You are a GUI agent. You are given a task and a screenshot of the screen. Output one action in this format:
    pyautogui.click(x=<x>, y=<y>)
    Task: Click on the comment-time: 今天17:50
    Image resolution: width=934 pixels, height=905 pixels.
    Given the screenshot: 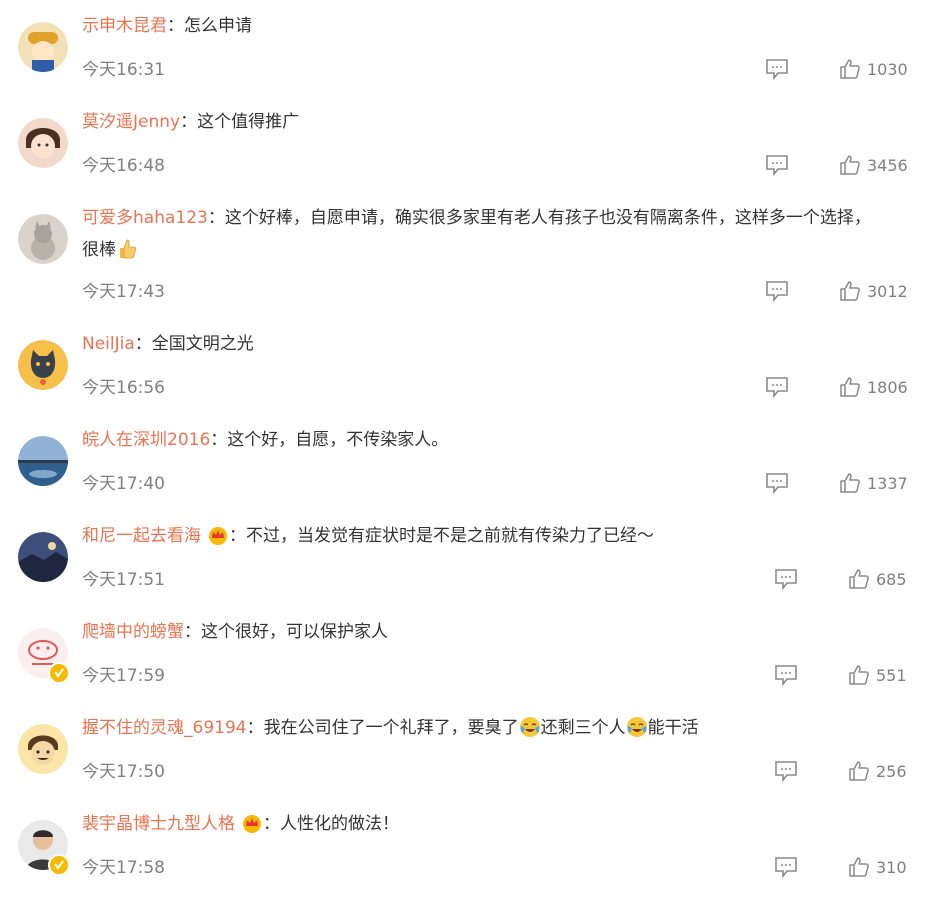 What is the action you would take?
    pyautogui.click(x=123, y=772)
    